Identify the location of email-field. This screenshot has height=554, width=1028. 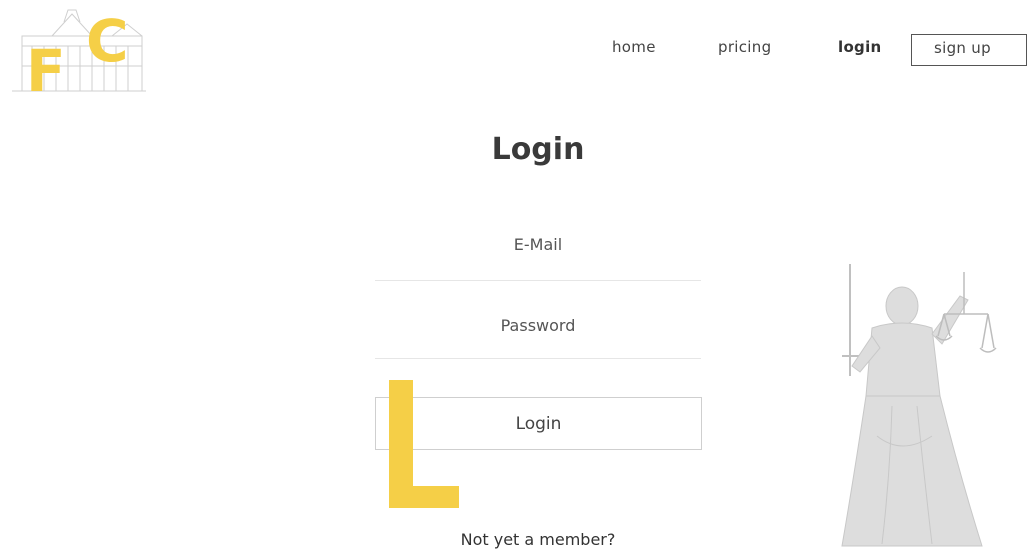
(538, 244).